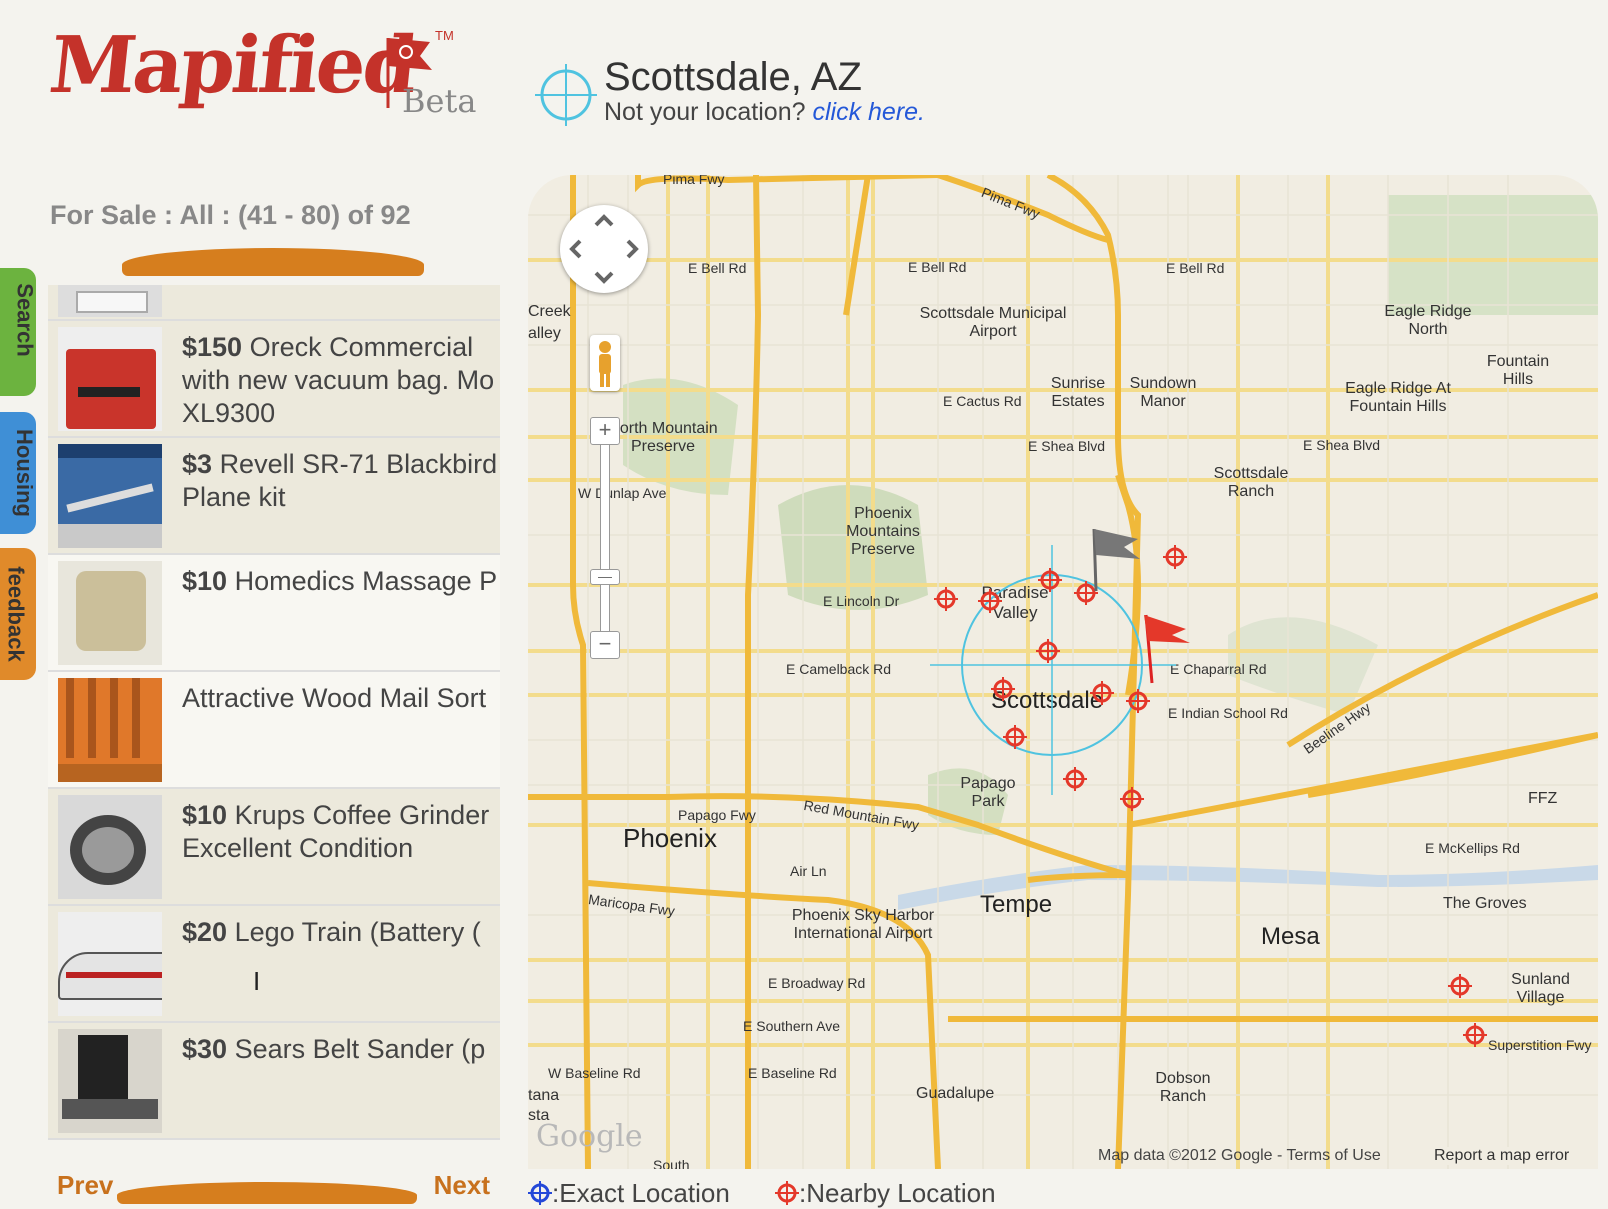 Image resolution: width=1608 pixels, height=1209 pixels. What do you see at coordinates (230, 215) in the screenshot?
I see `listing-header: For Sale : All : (41 - 80) of 92` at bounding box center [230, 215].